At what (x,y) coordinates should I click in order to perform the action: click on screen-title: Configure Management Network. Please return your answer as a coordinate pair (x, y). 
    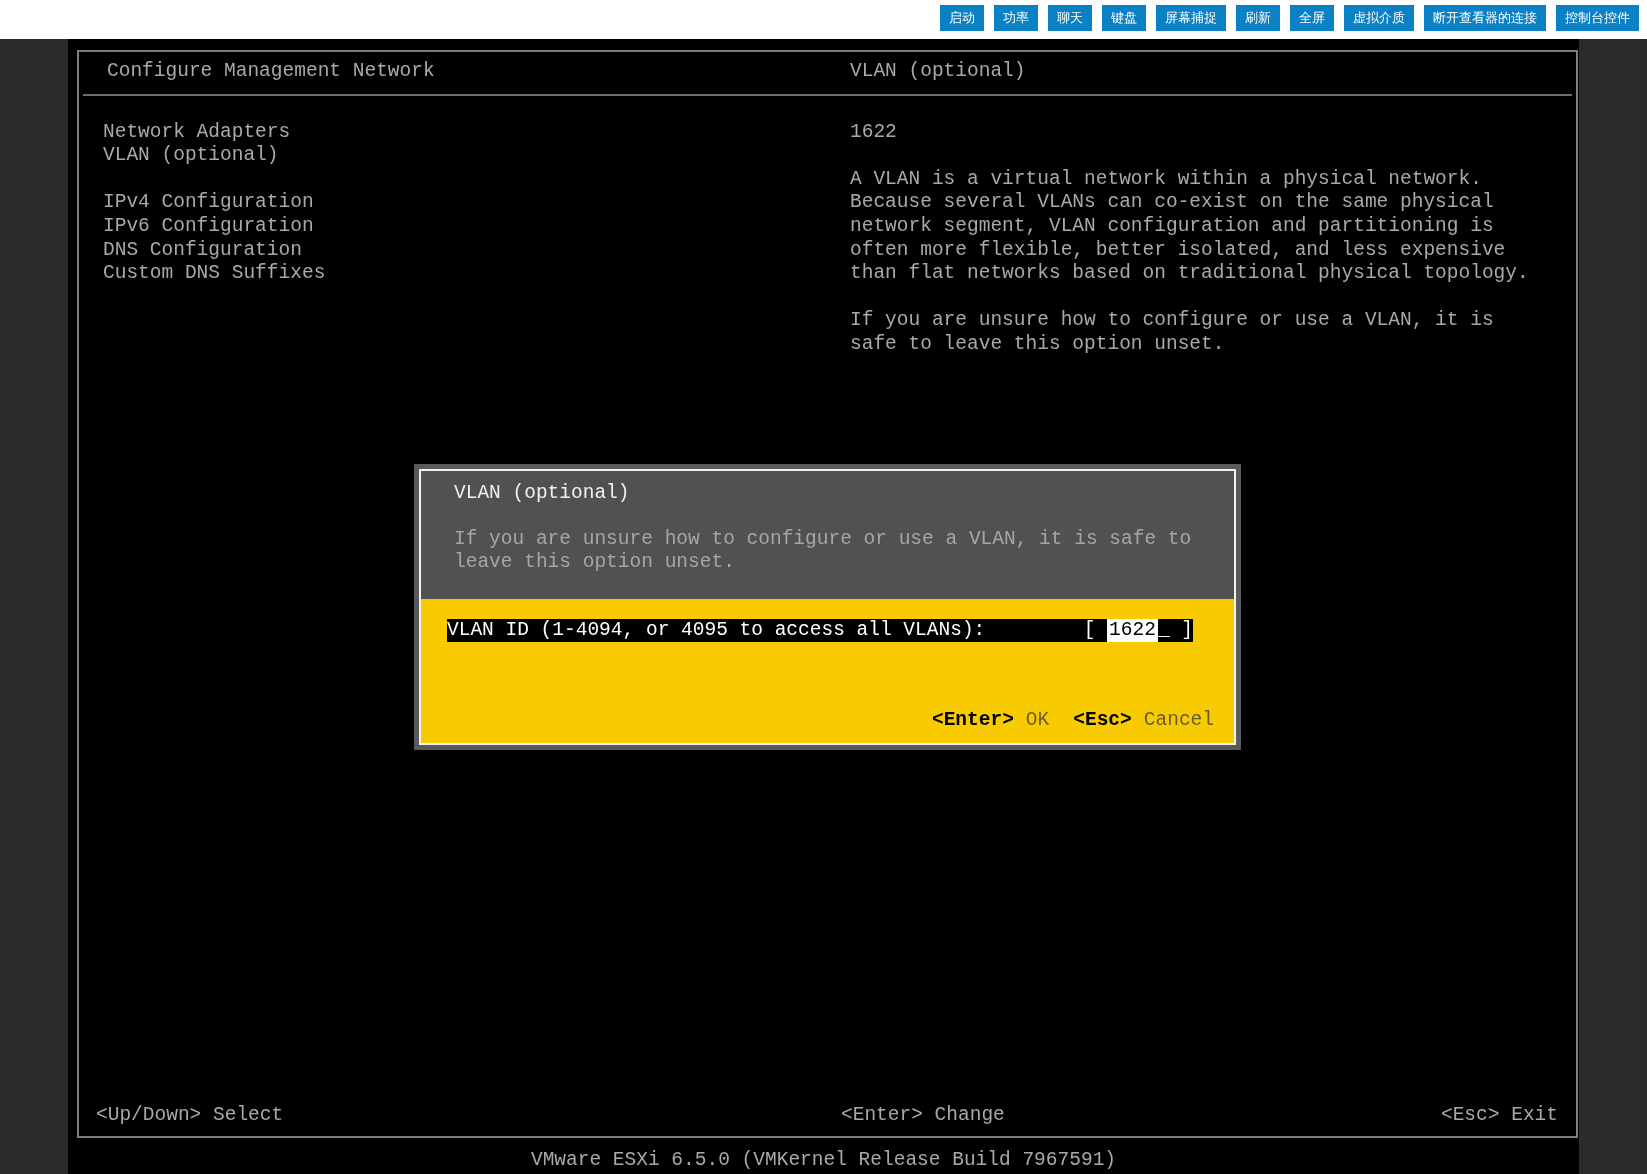
    Looking at the image, I should click on (271, 72).